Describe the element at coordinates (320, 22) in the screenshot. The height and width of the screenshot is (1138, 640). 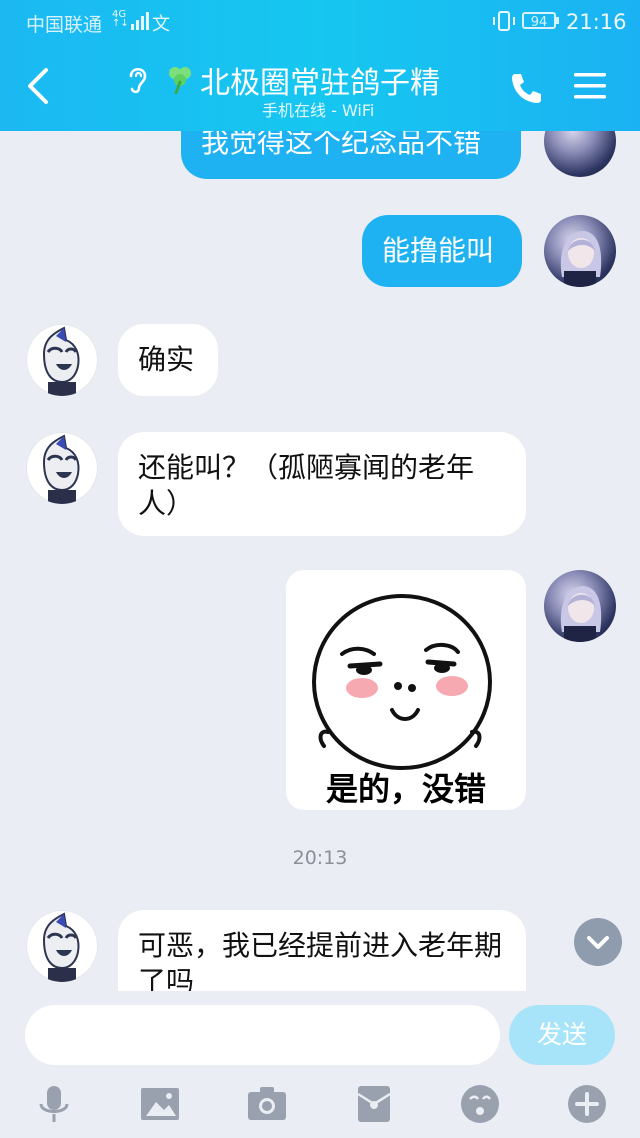
I see `status-bar: 中国联通 4G ↑↓ 文 94 21:16` at that location.